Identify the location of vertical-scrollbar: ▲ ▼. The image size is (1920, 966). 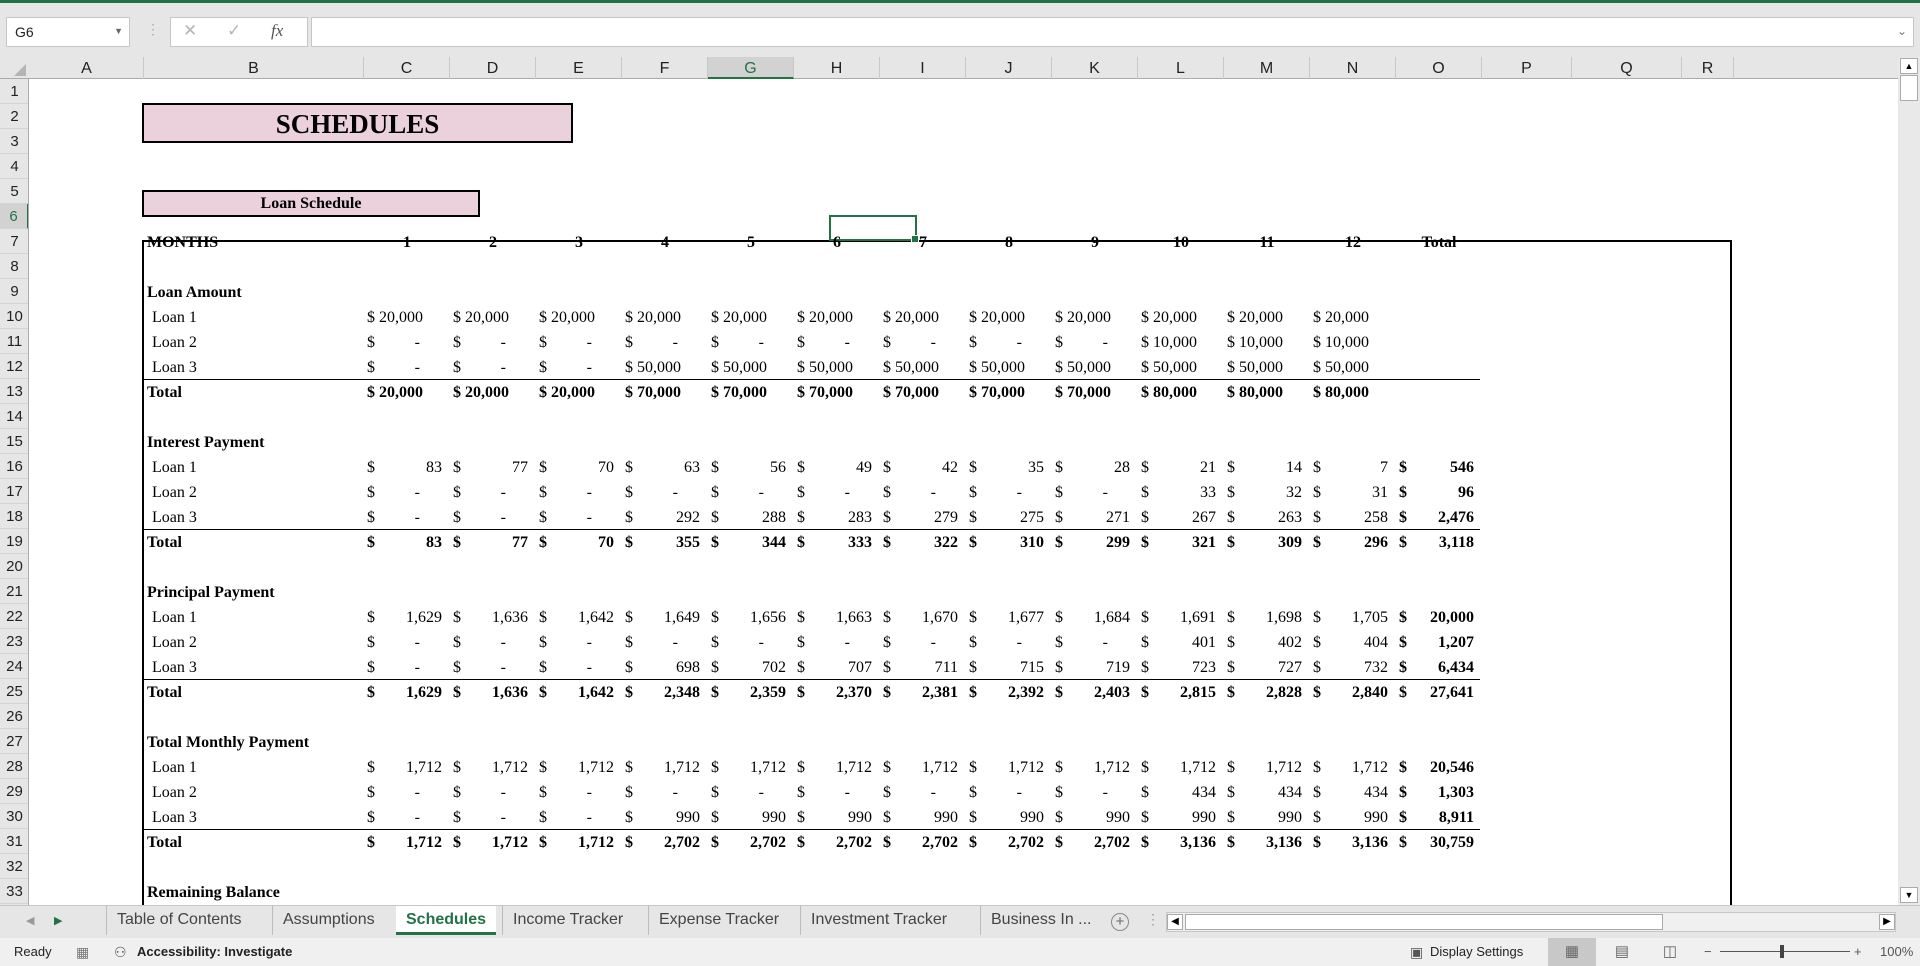
(1909, 481).